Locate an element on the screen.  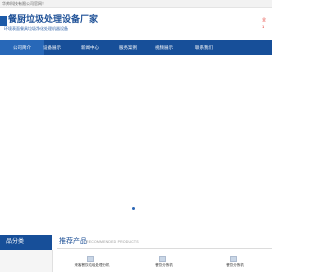
site-title: 餐厨垃圾处理设备厂家 is located at coordinates (53, 19).